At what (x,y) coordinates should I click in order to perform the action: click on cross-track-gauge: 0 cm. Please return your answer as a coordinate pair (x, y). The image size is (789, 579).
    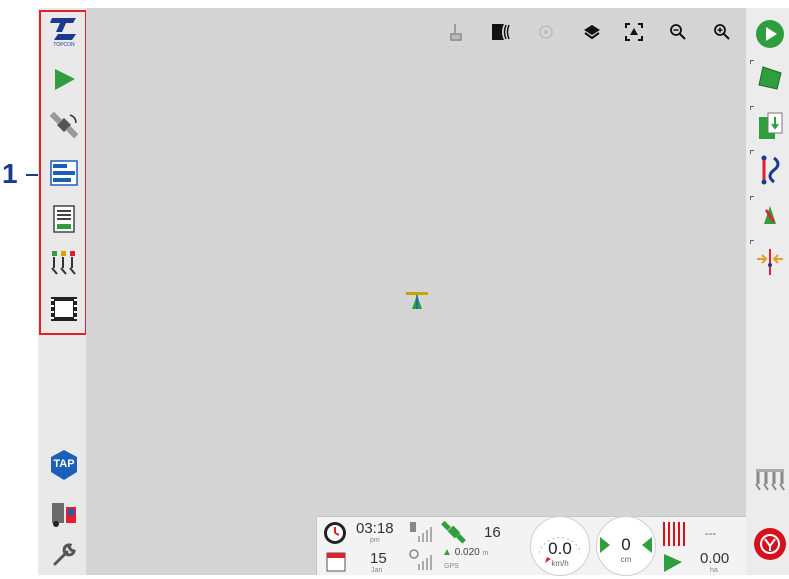
    Looking at the image, I should click on (626, 546).